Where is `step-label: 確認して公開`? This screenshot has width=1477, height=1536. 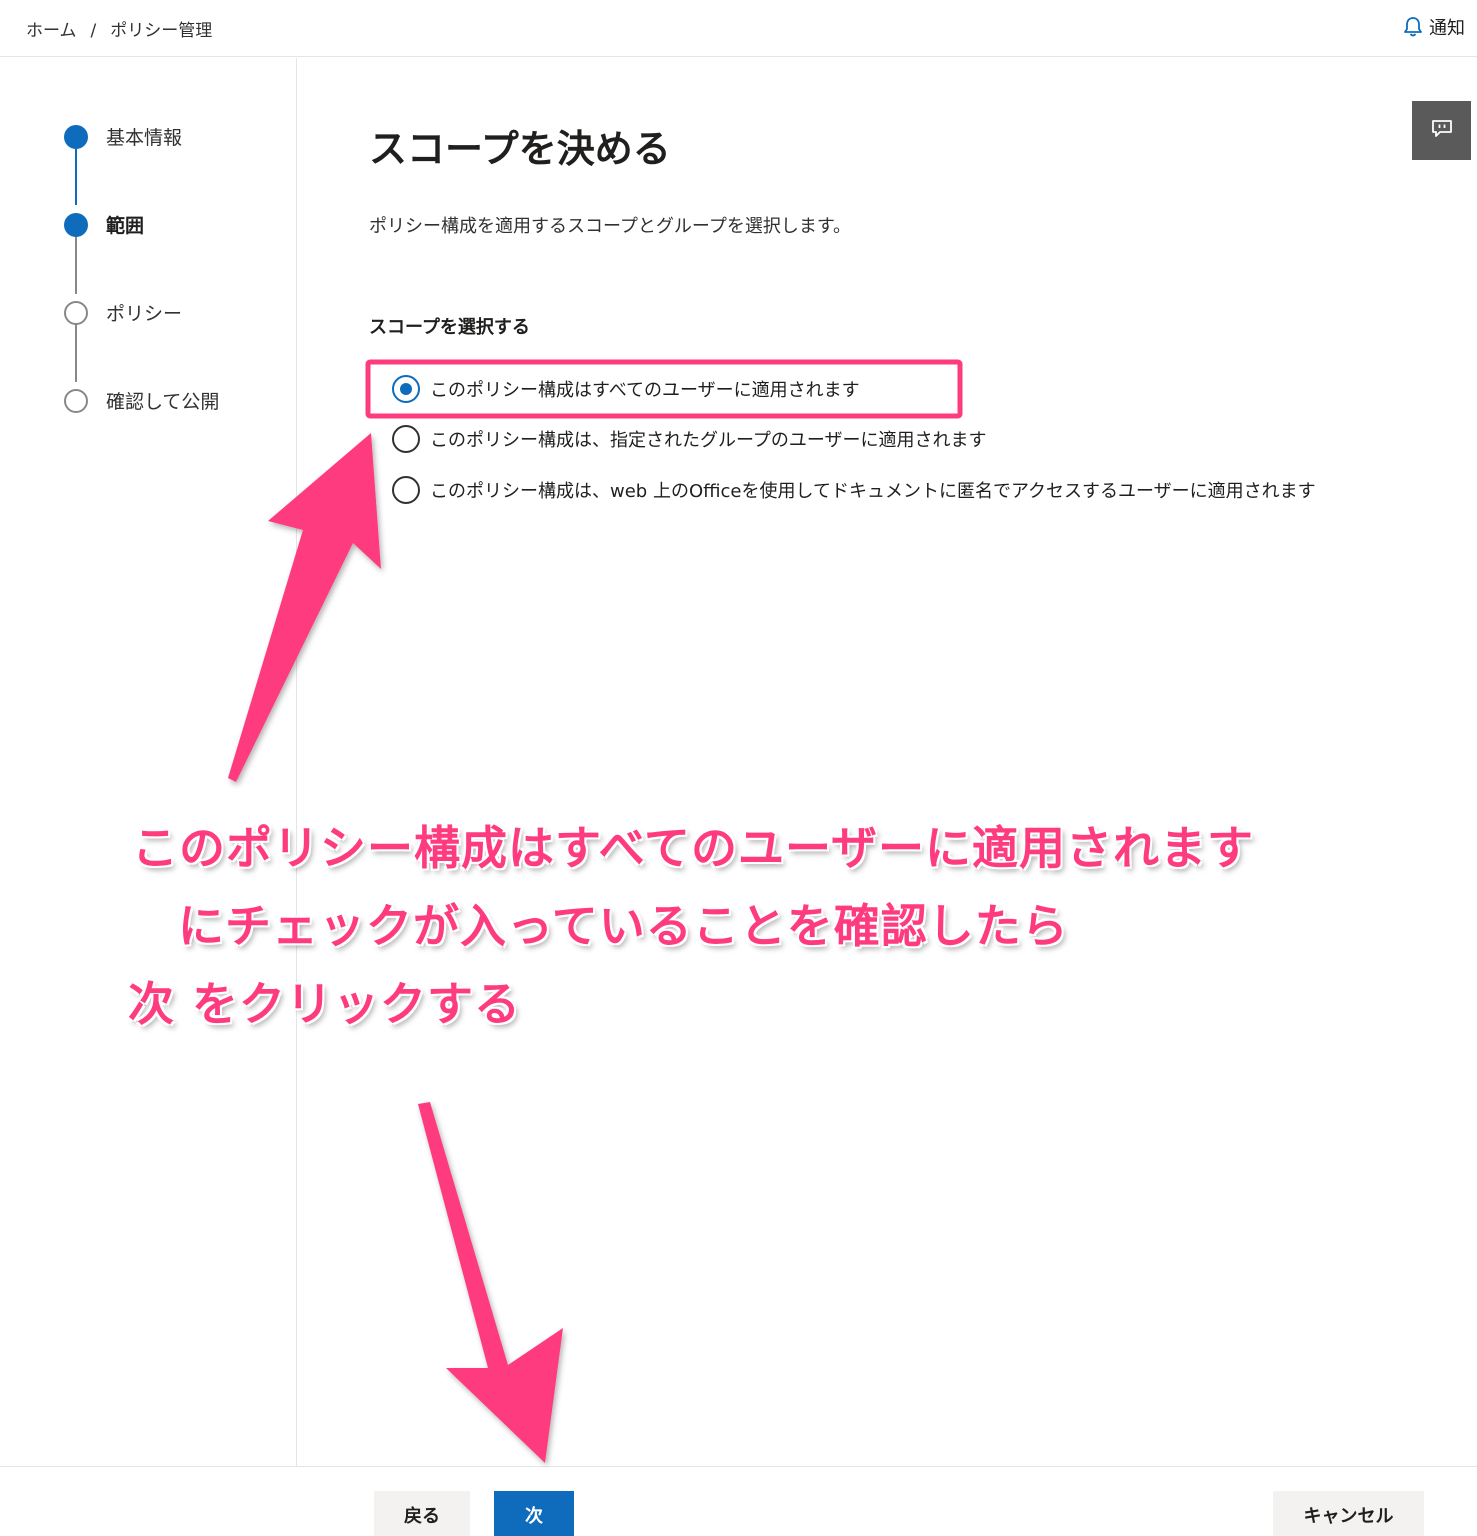 step-label: 確認して公開 is located at coordinates (163, 402).